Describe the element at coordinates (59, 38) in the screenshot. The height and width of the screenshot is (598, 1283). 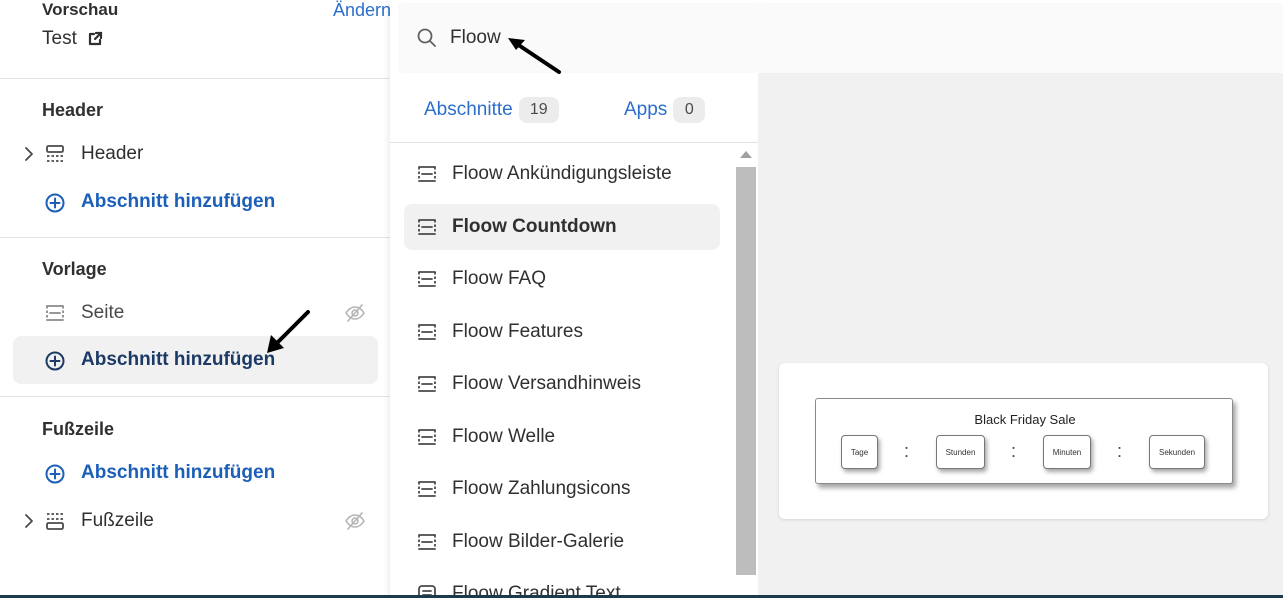
I see `theme-name: Test` at that location.